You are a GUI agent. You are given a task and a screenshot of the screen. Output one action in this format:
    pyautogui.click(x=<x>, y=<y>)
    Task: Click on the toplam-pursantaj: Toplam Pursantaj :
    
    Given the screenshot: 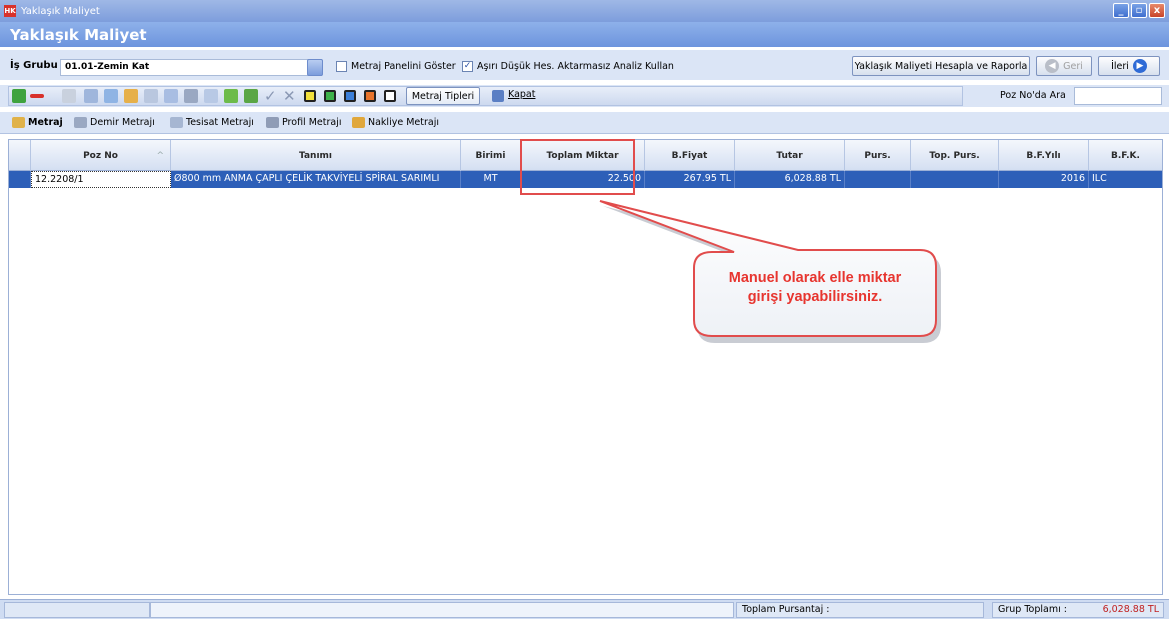 What is the action you would take?
    pyautogui.click(x=860, y=610)
    